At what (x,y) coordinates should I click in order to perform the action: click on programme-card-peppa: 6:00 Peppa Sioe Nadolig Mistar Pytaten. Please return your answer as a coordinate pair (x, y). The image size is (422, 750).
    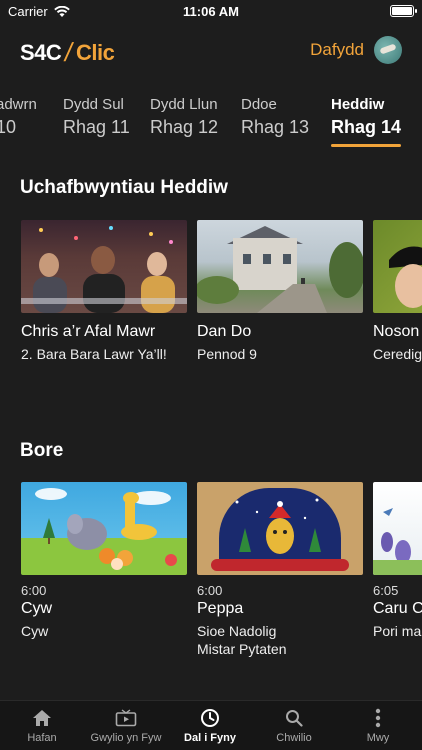
    Looking at the image, I should click on (280, 570).